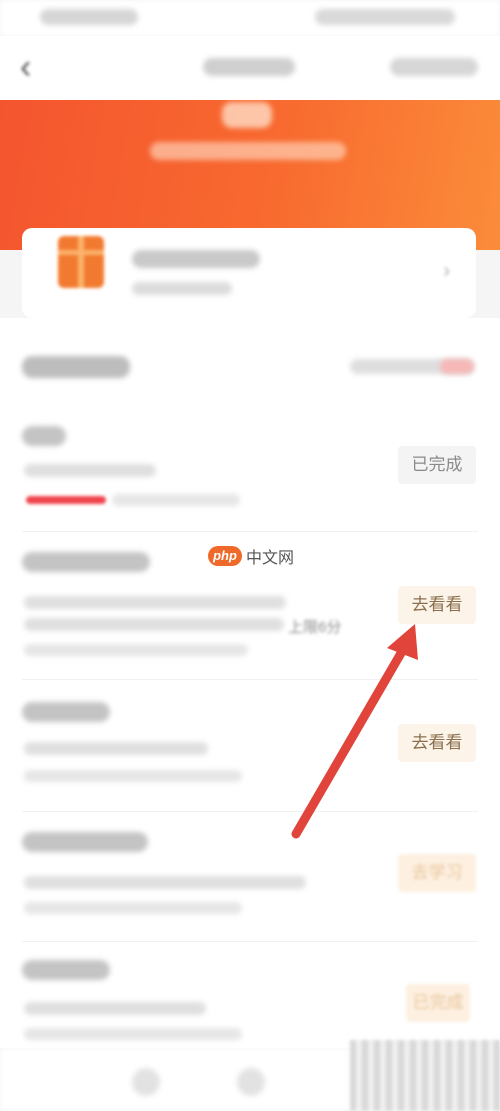  Describe the element at coordinates (315, 627) in the screenshot. I see `task-limit: 上限6分` at that location.